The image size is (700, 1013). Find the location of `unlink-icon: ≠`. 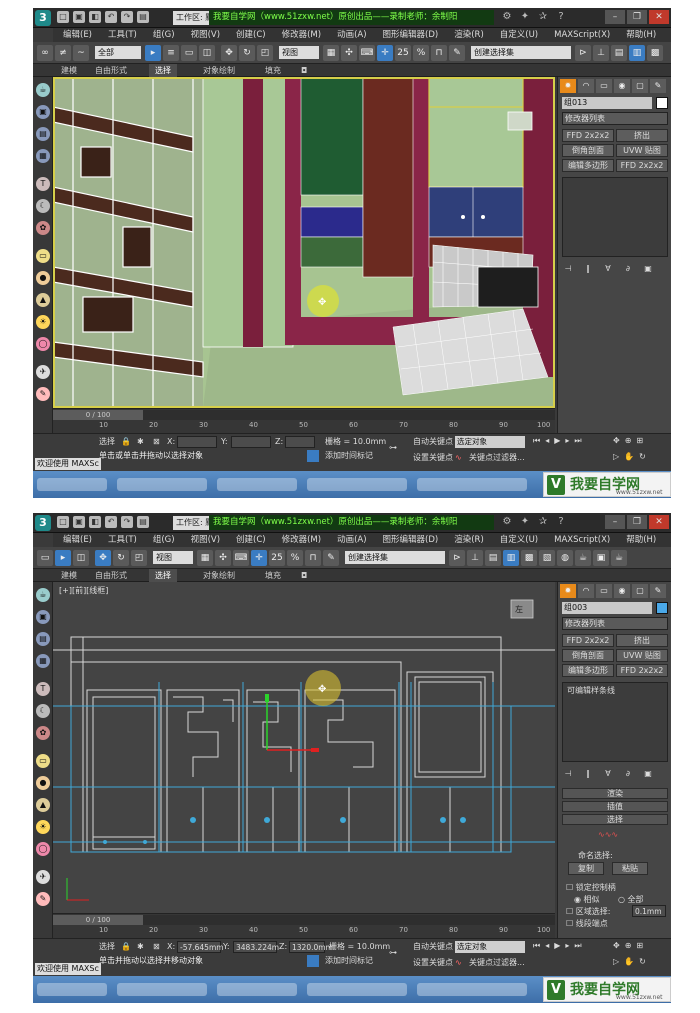

unlink-icon: ≠ is located at coordinates (63, 53).